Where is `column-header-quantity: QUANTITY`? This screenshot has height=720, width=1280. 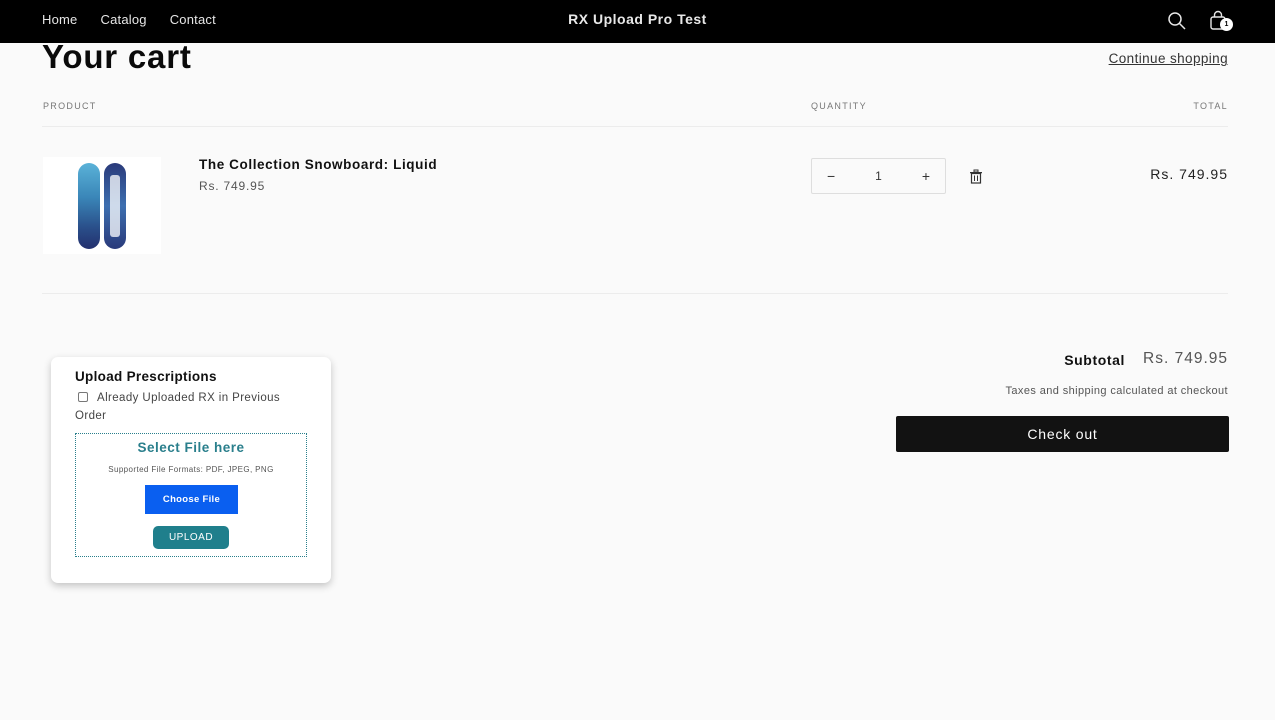 column-header-quantity: QUANTITY is located at coordinates (839, 106).